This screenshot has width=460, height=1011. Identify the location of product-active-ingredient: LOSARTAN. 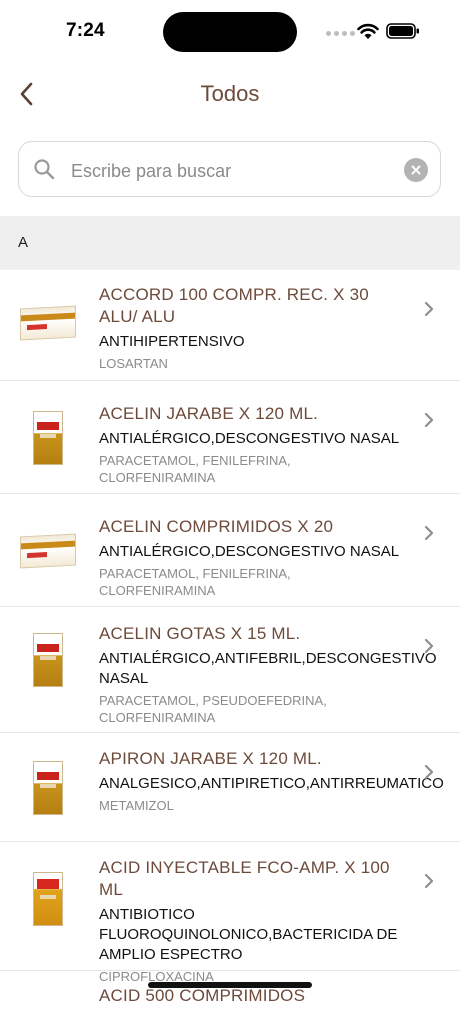
(133, 363).